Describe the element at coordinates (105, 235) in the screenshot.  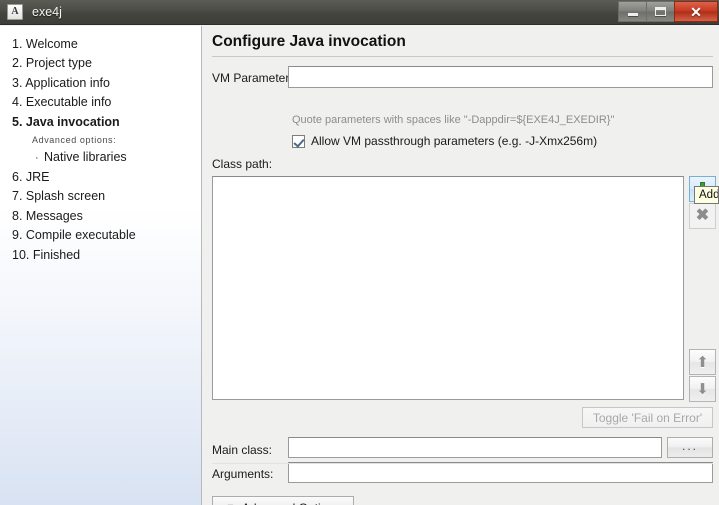
I see `sidebar-item-compile-executable: 9. Compile executable` at that location.